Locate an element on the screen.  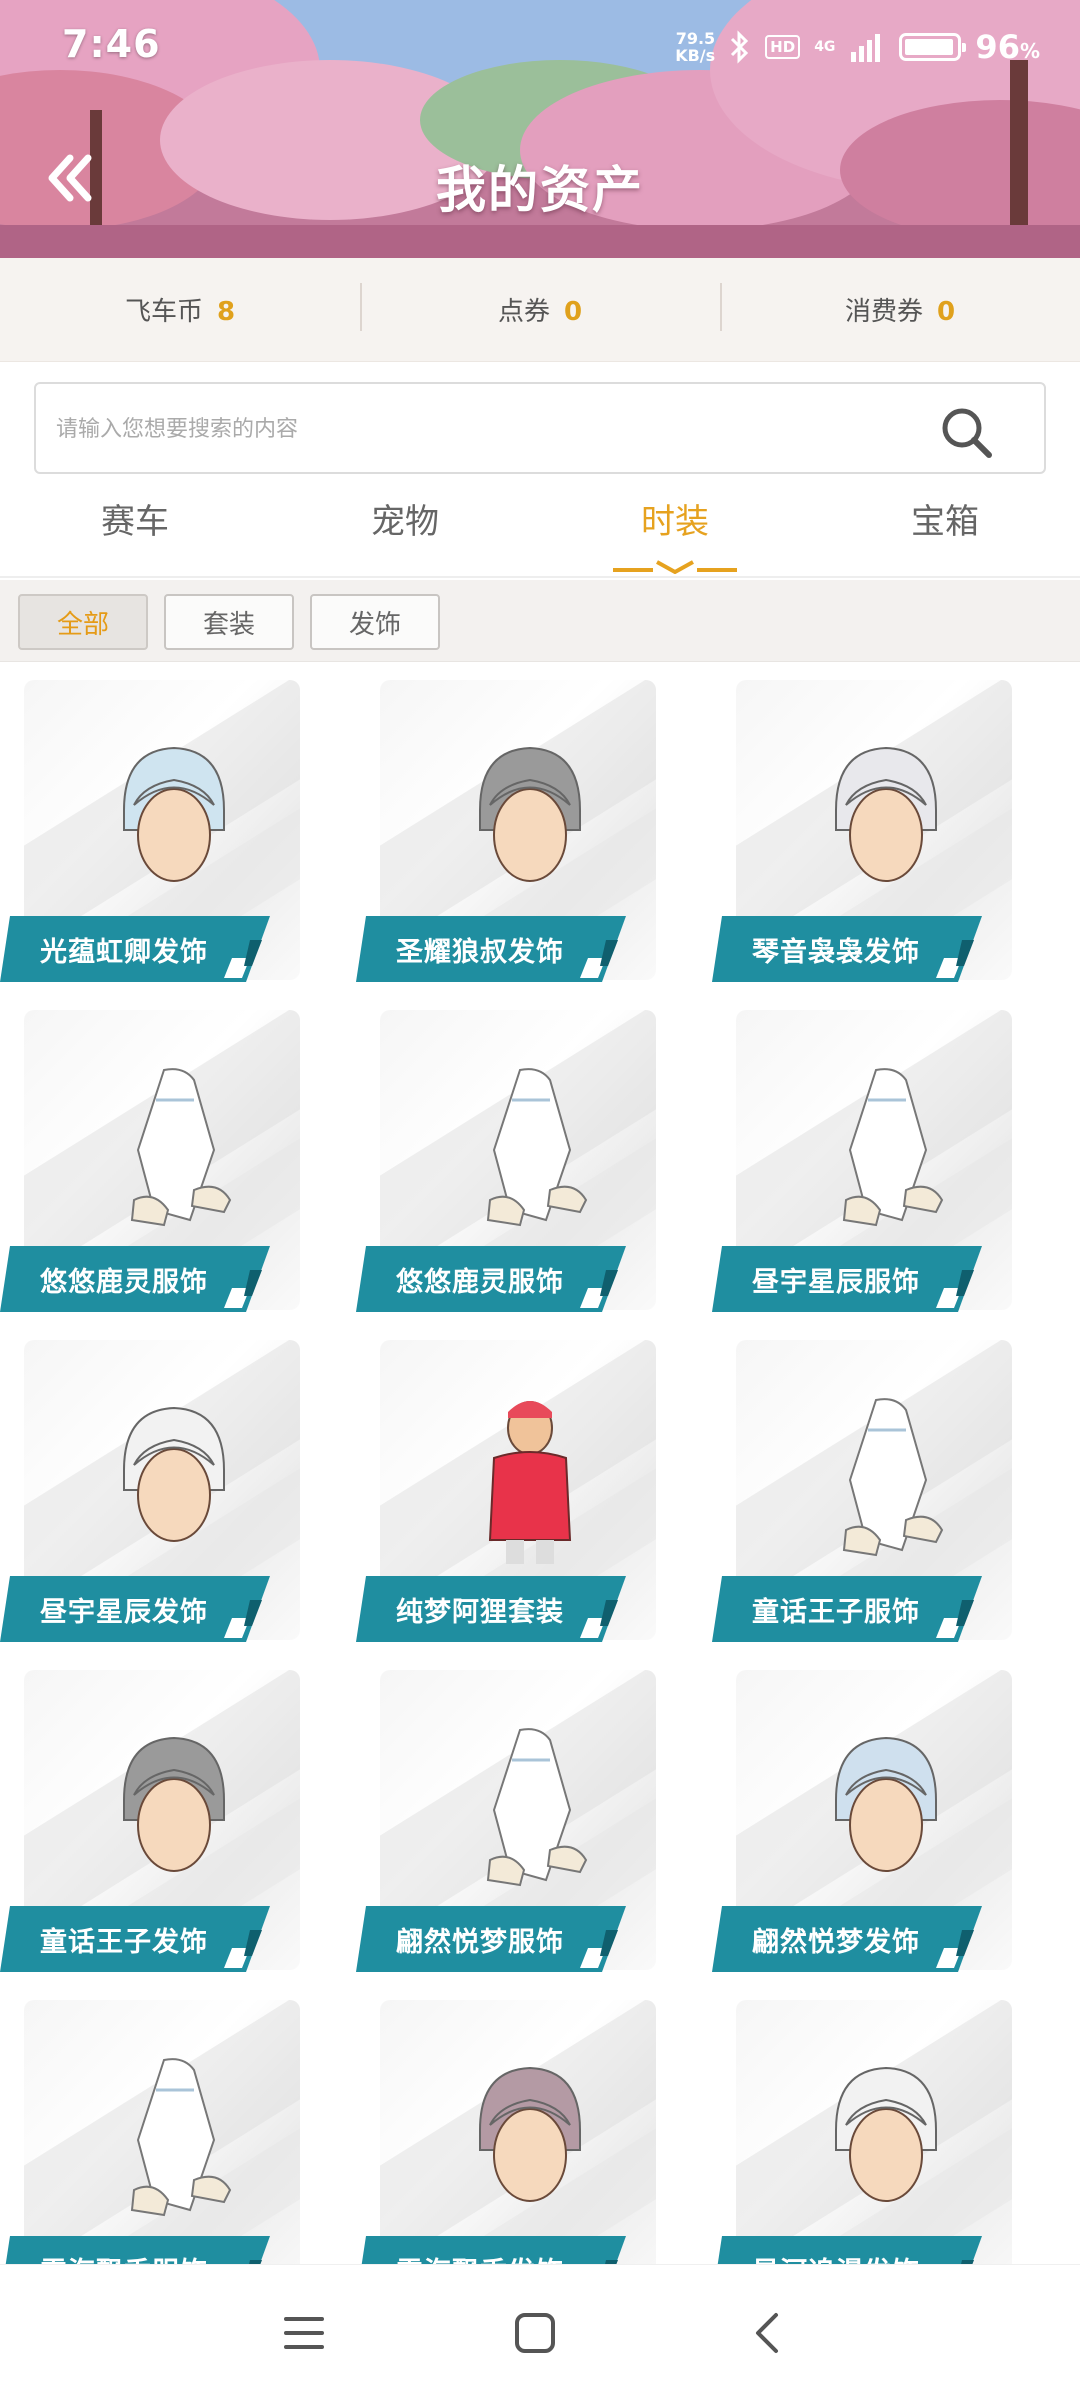
item-name: 光蕴虹卿发饰 is located at coordinates (124, 952).